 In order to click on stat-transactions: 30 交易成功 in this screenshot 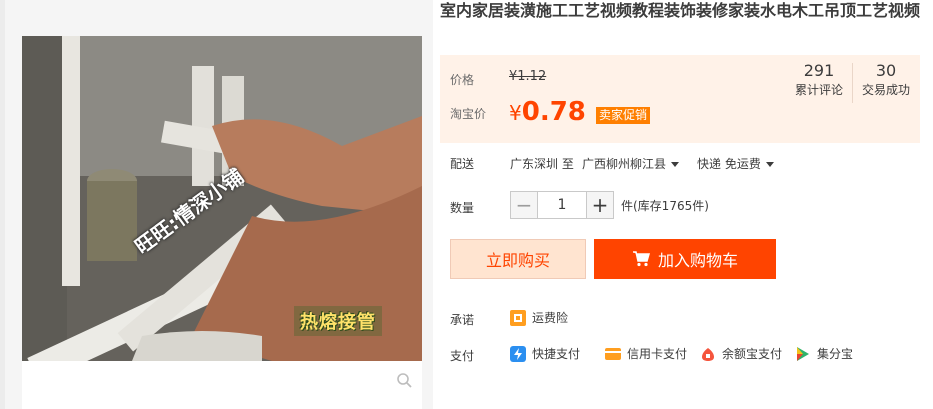, I will do `click(886, 80)`.